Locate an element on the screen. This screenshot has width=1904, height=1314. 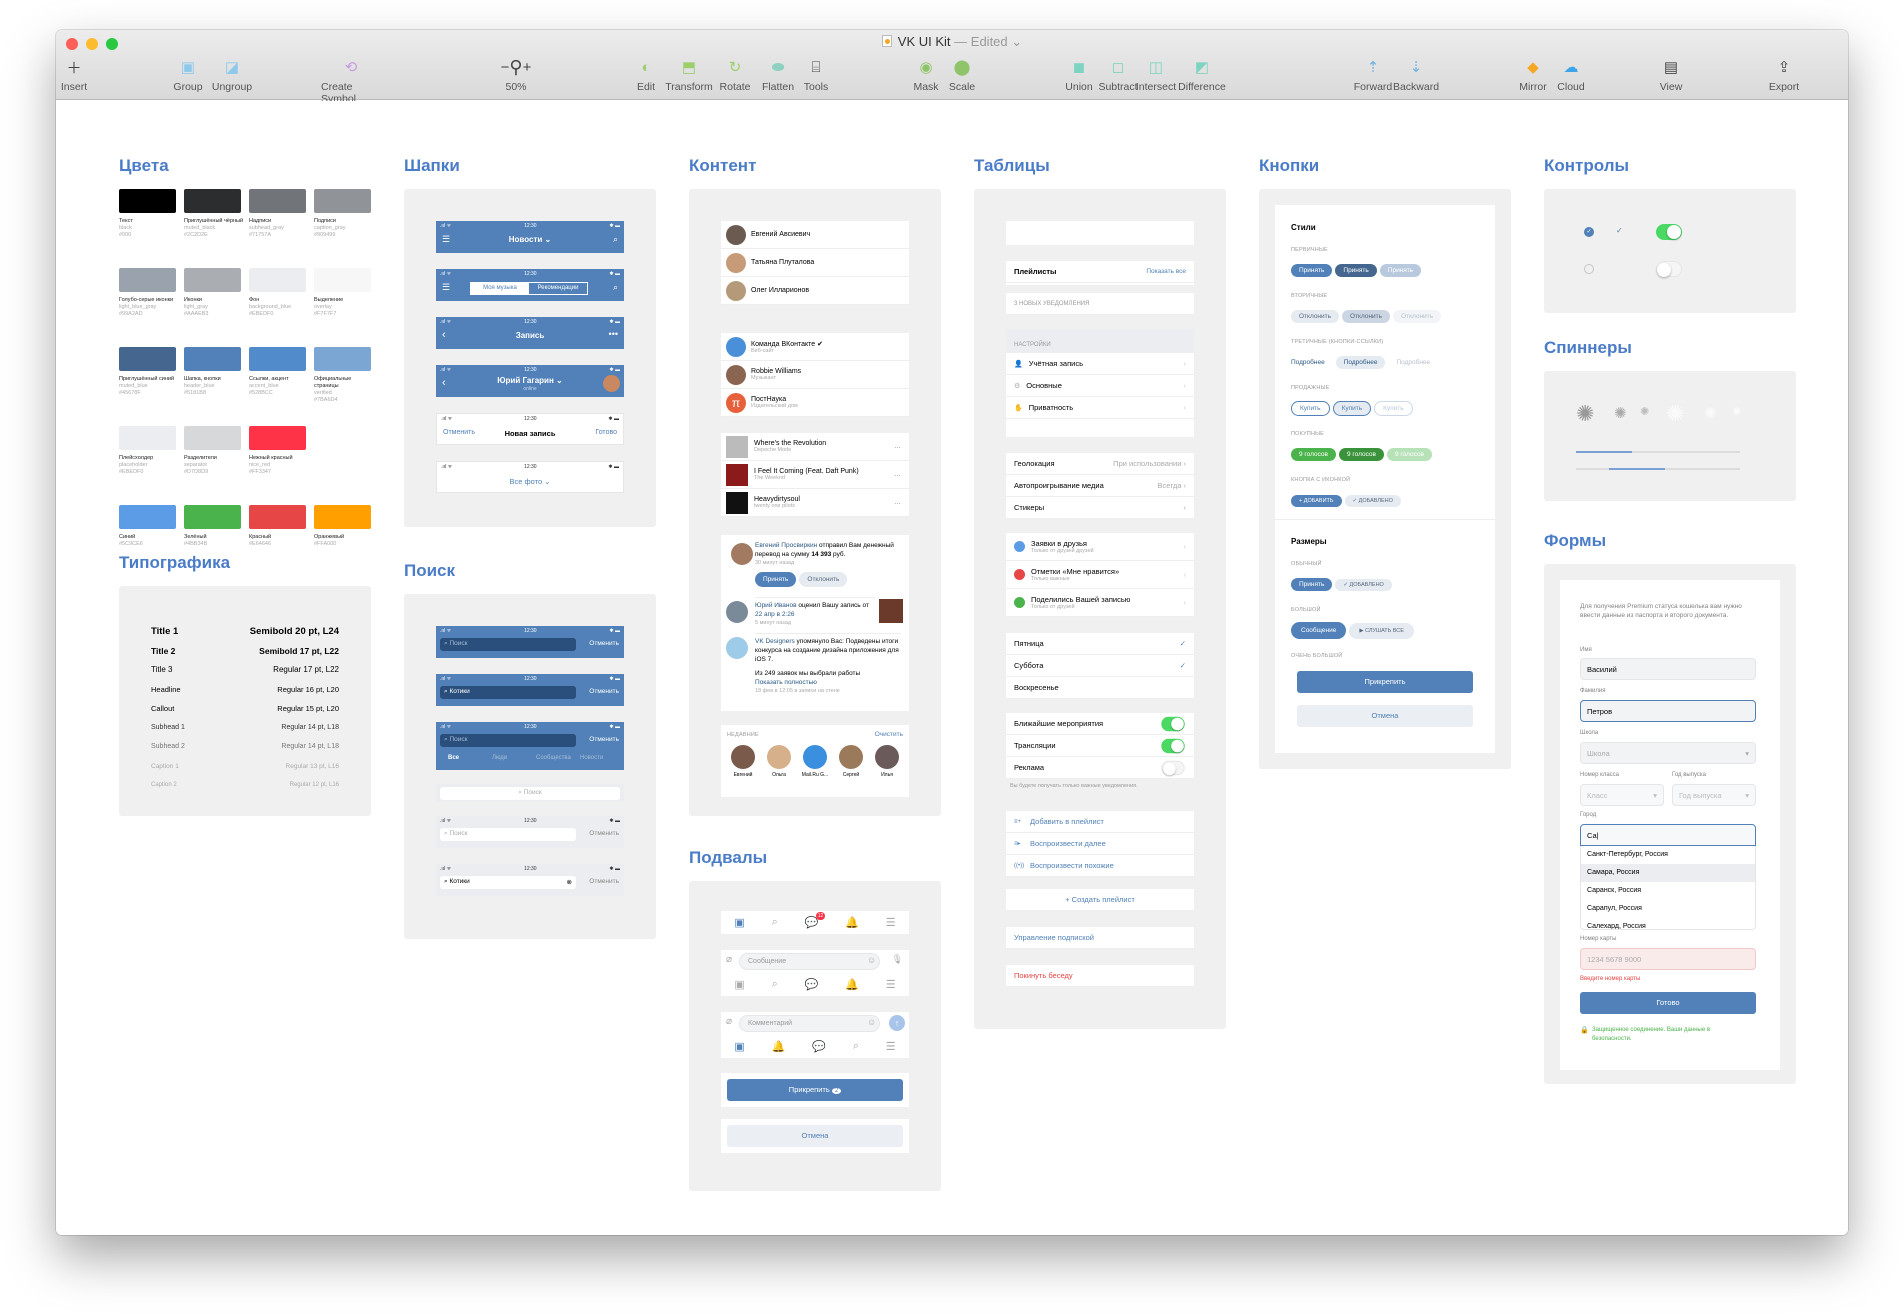
toolbar-view-button: ▤ View is located at coordinates (1671, 74).